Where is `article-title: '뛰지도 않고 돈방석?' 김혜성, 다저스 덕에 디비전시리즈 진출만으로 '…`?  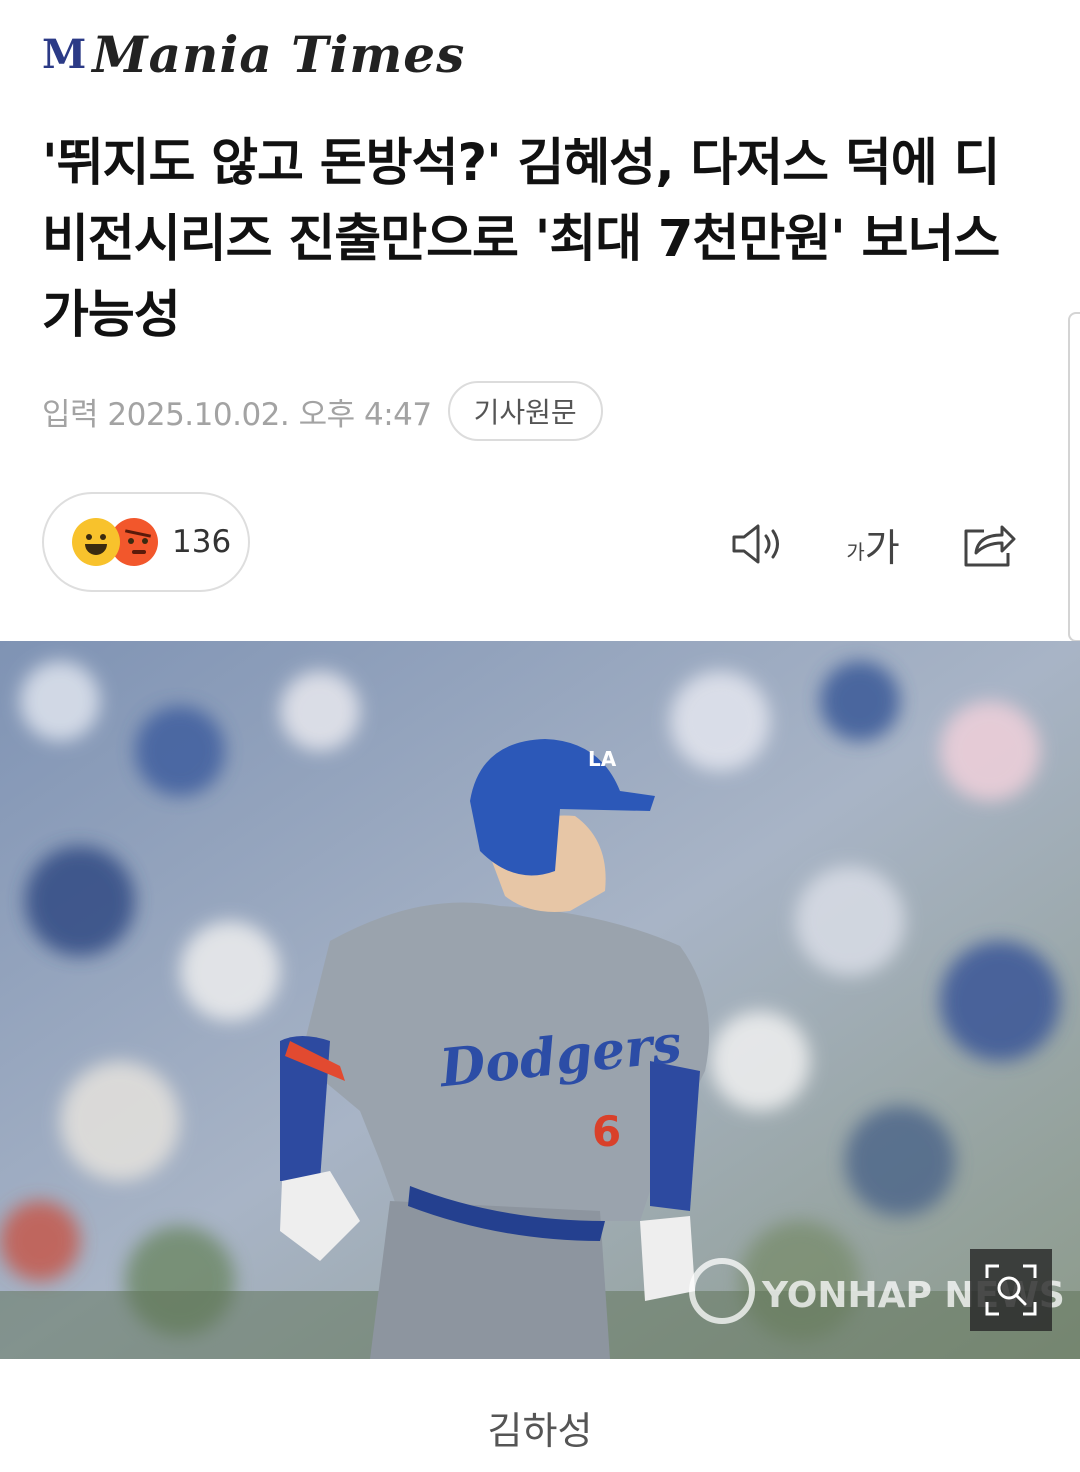 article-title: '뛰지도 않고 돈방석?' 김혜성, 다저스 덕에 디비전시리즈 진출만으로 '… is located at coordinates (521, 239).